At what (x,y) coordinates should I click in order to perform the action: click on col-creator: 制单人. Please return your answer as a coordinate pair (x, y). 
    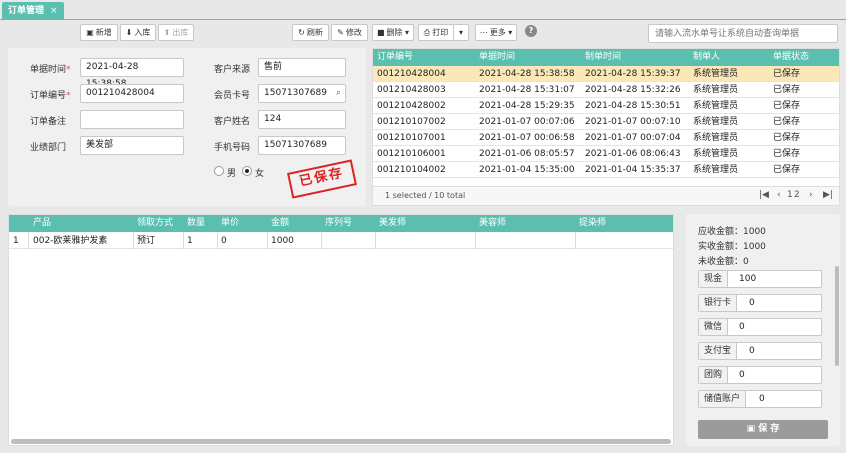
    Looking at the image, I should click on (706, 57).